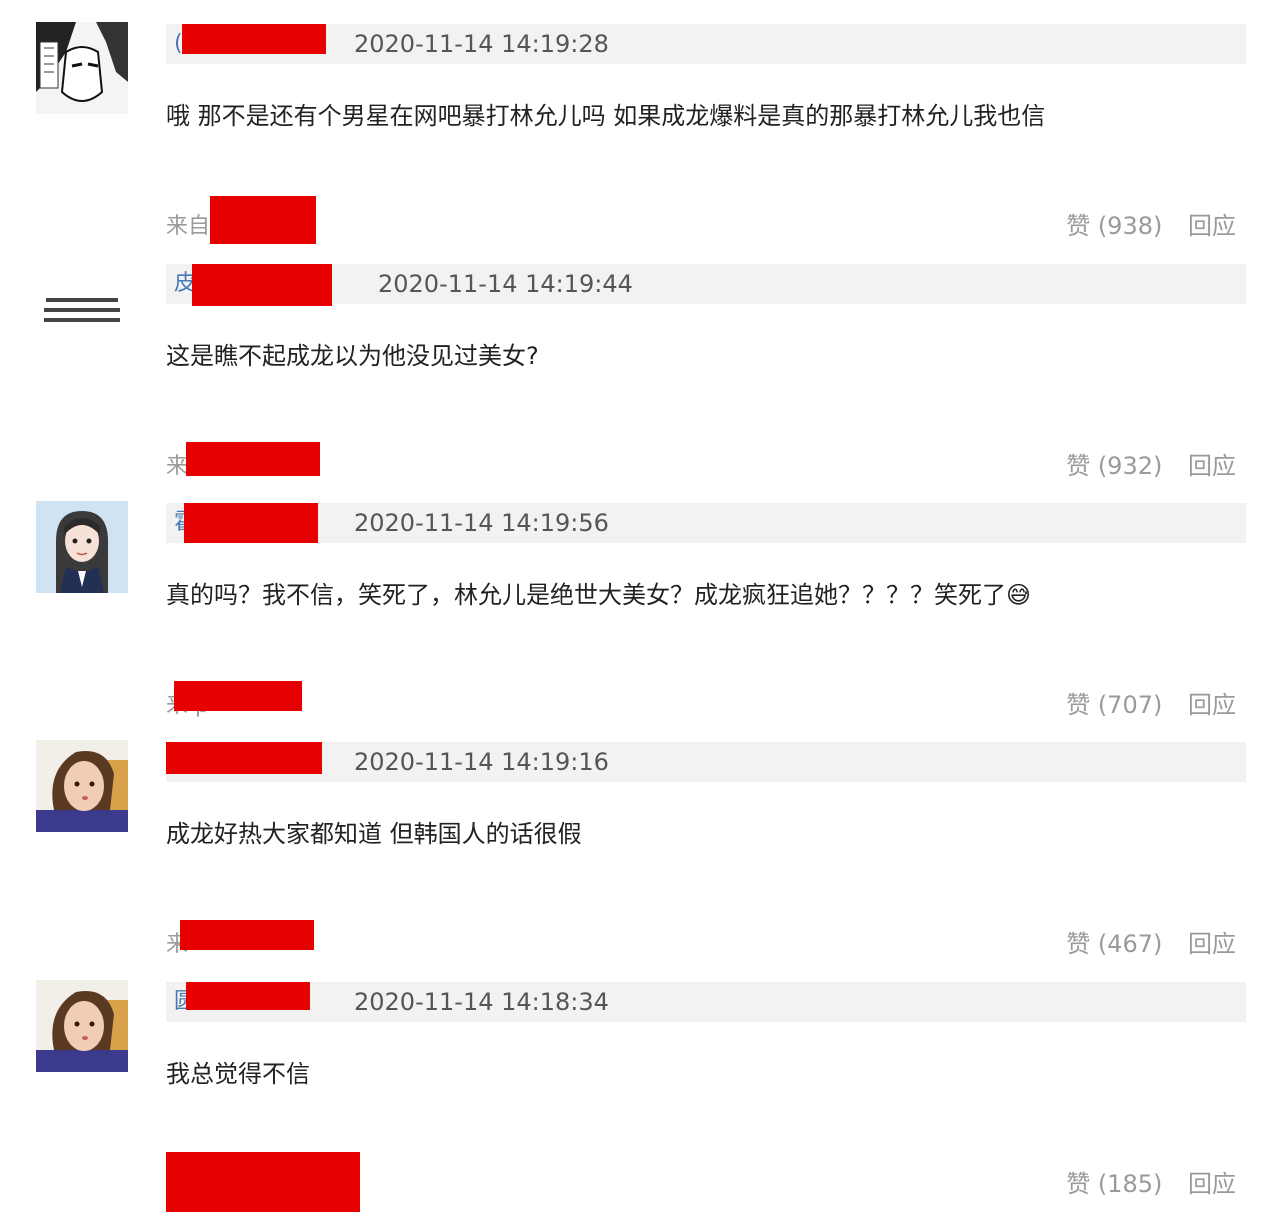  I want to click on comment-text: 这是瞧不起成龙以为他没见过美女?, so click(352, 356).